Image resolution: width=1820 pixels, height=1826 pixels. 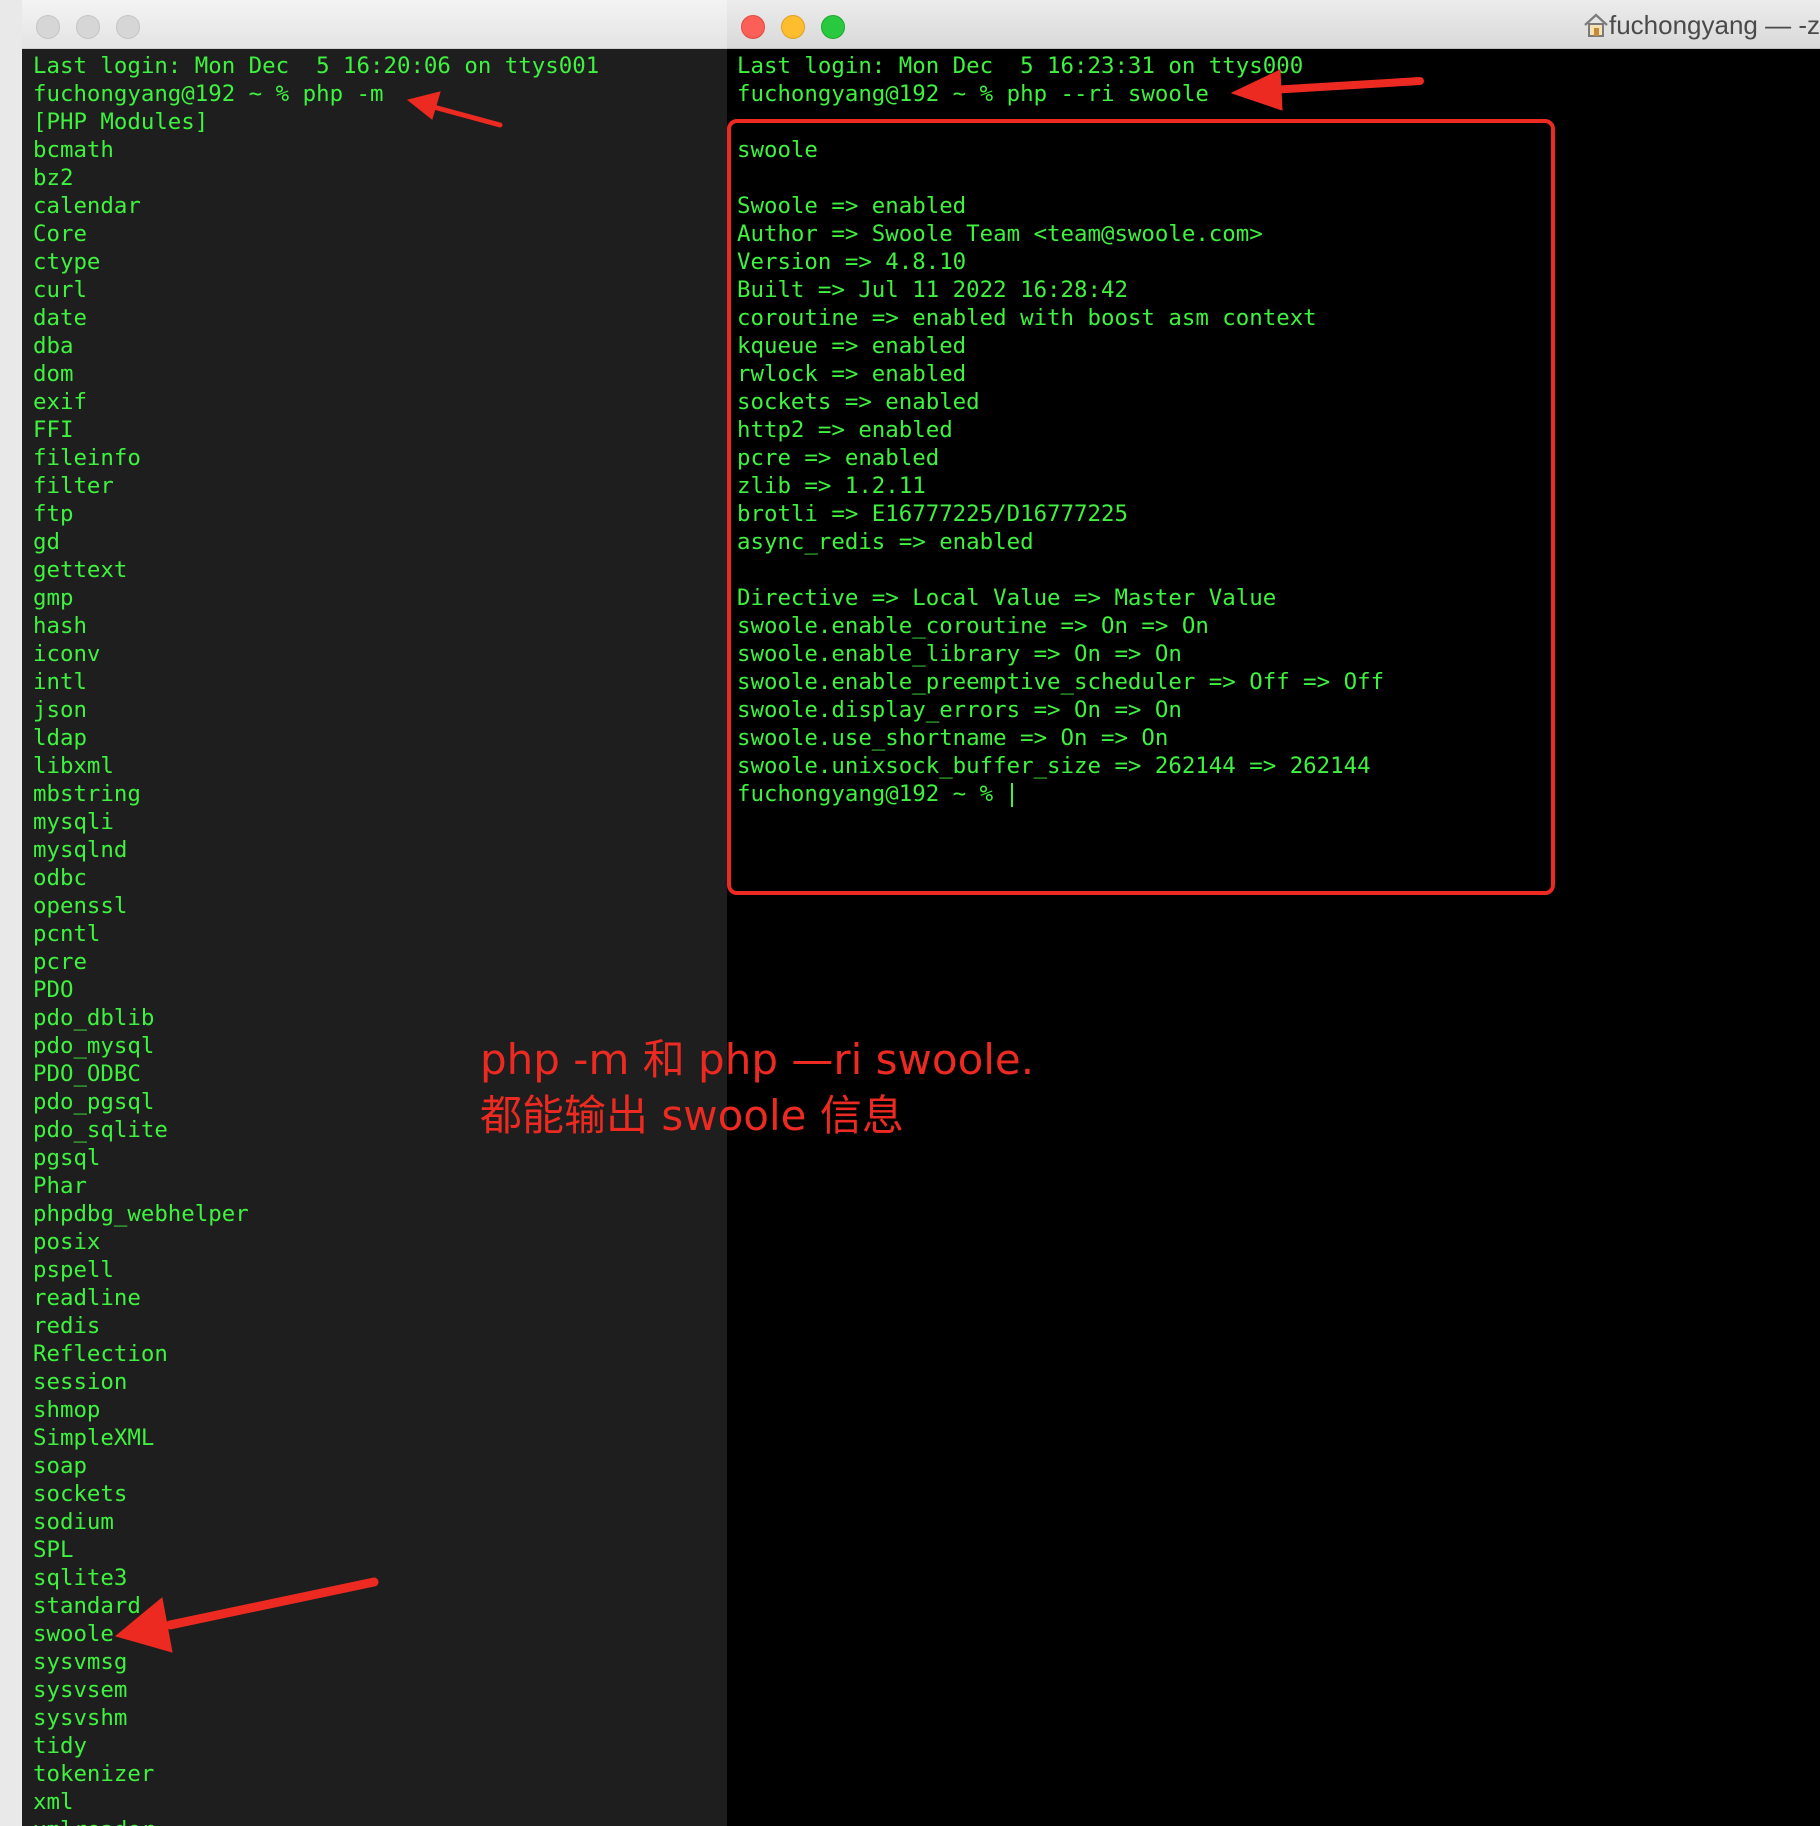 What do you see at coordinates (757, 1059) in the screenshot?
I see `annotation-line-1: php -m 和 php —ri swoole.` at bounding box center [757, 1059].